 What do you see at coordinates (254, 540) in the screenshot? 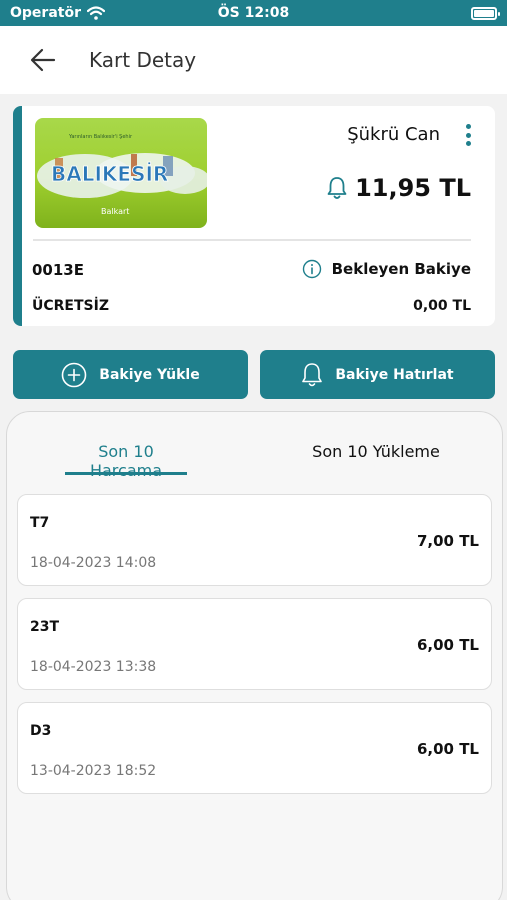
I see `transaction-item: T7 18-04-2023 14:08 7,00 TL` at bounding box center [254, 540].